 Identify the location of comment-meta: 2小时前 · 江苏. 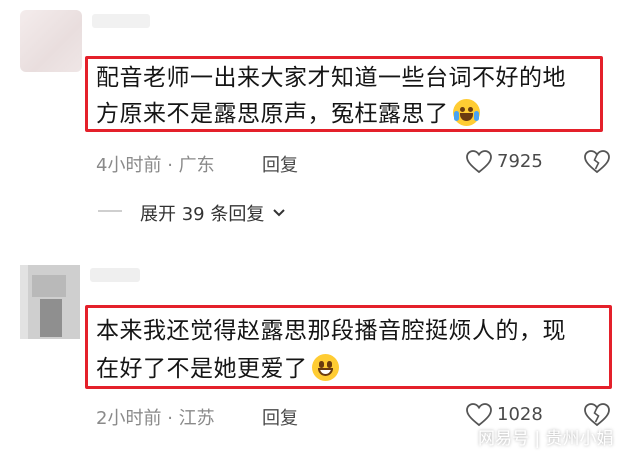
(155, 417).